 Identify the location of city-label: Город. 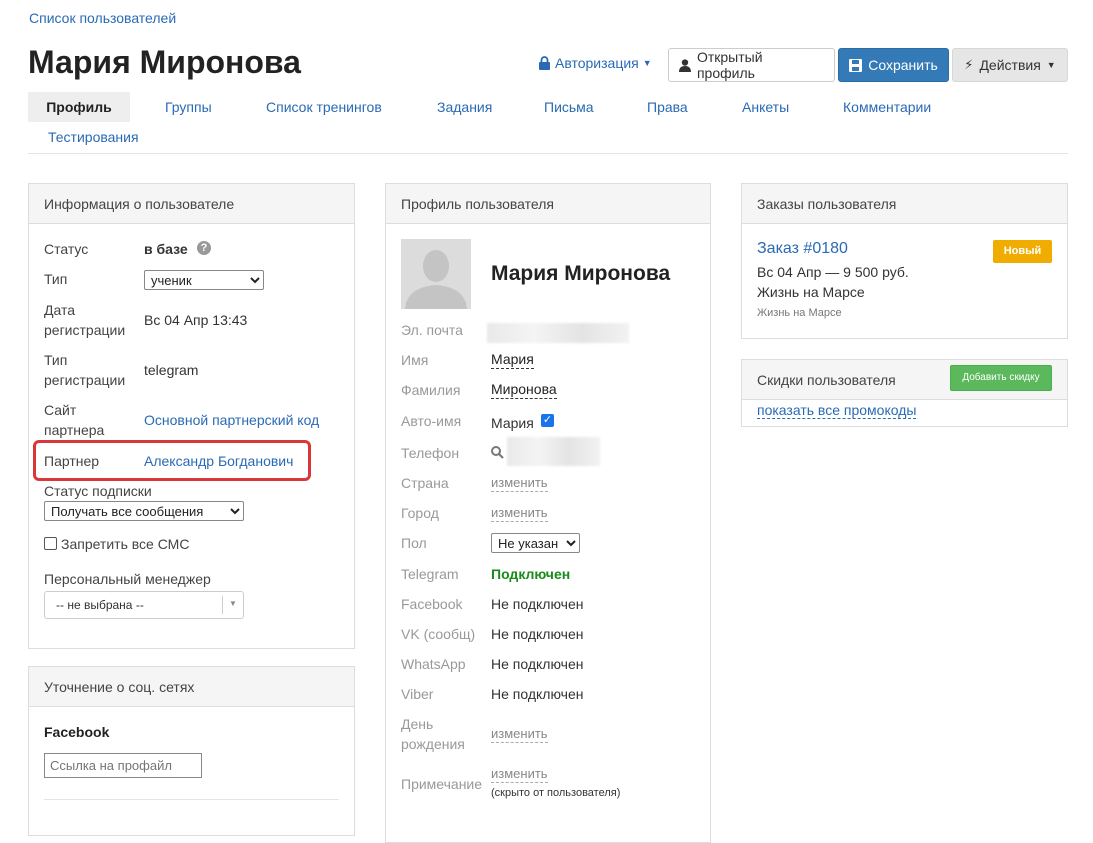
(420, 513).